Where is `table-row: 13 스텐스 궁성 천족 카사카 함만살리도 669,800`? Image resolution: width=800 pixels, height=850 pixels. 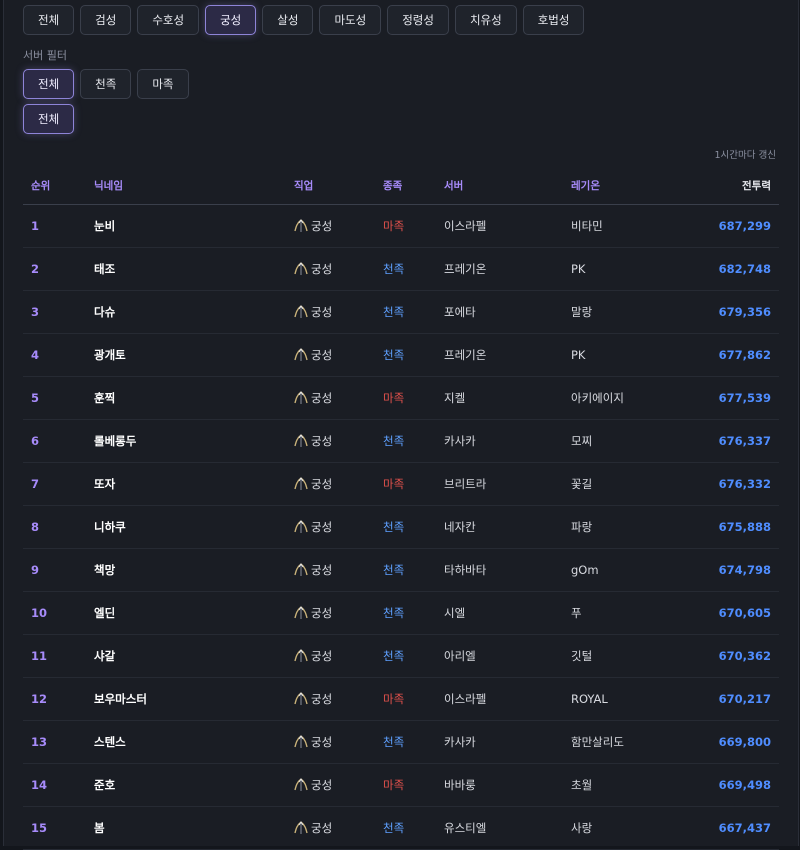 table-row: 13 스텐스 궁성 천족 카사카 함만살리도 669,800 is located at coordinates (401, 742).